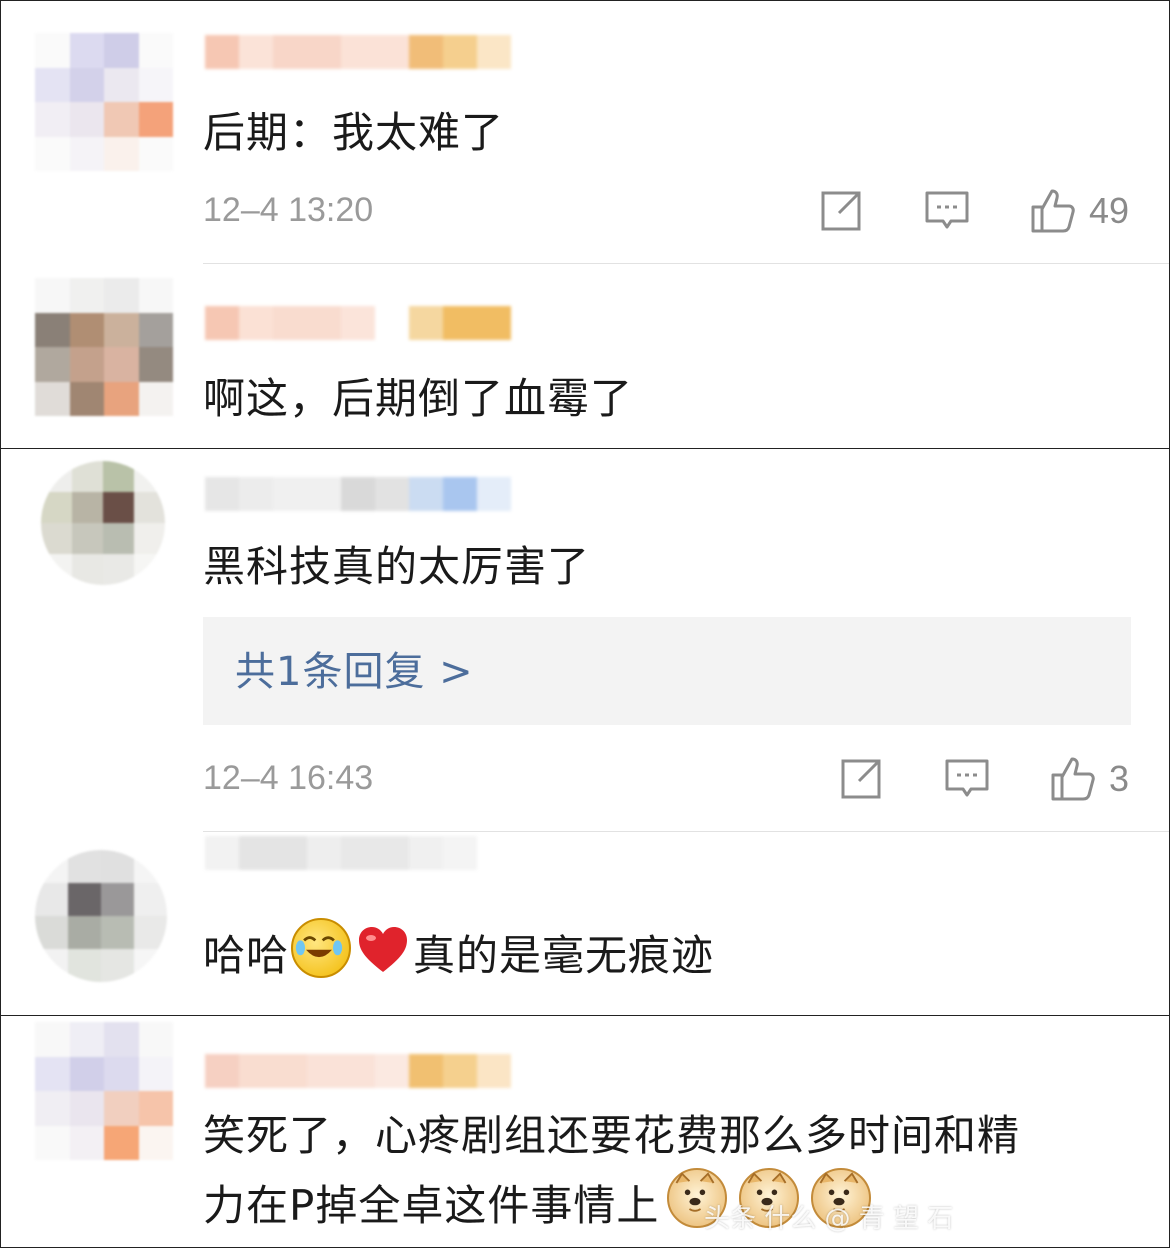  I want to click on reply-box: 共1条回复 >, so click(667, 671).